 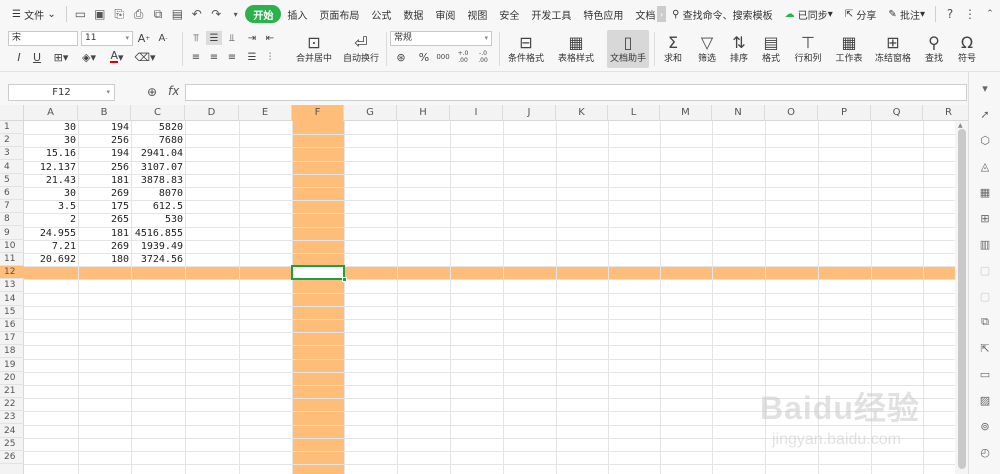 What do you see at coordinates (12, 233) in the screenshot?
I see `row-header-9: 9` at bounding box center [12, 233].